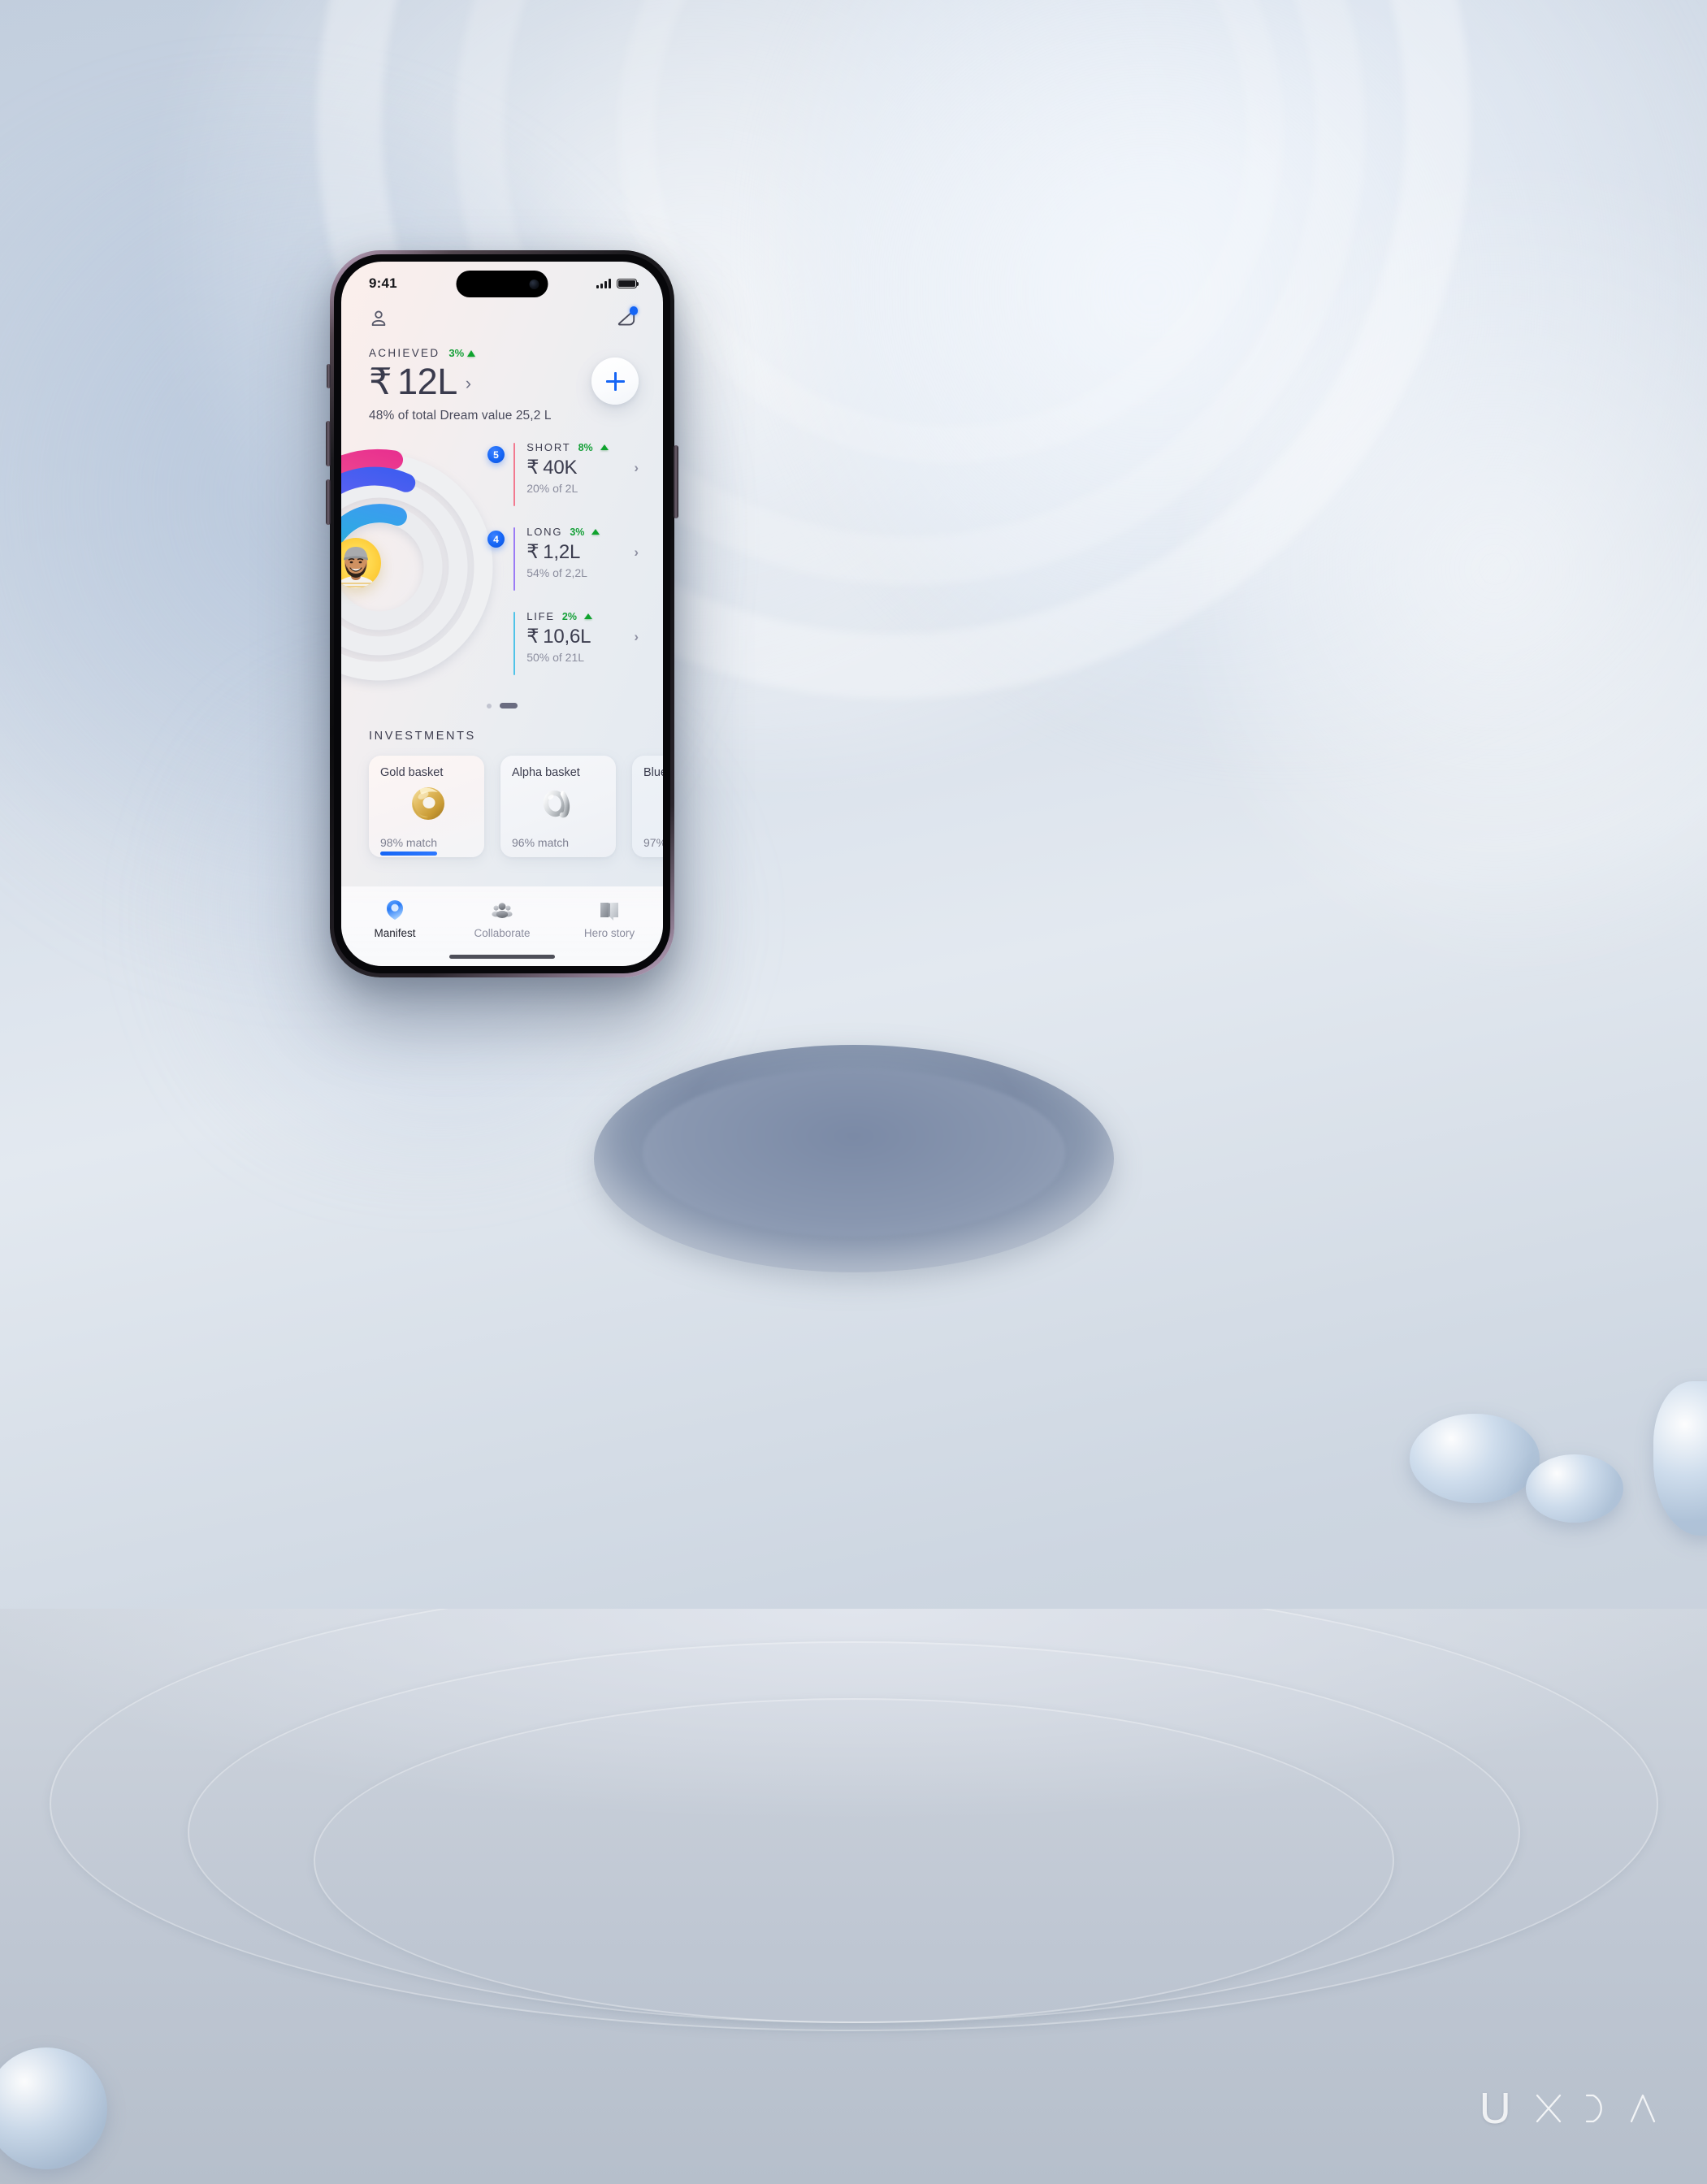  Describe the element at coordinates (358, 567) in the screenshot. I see `avatar-photo` at that location.